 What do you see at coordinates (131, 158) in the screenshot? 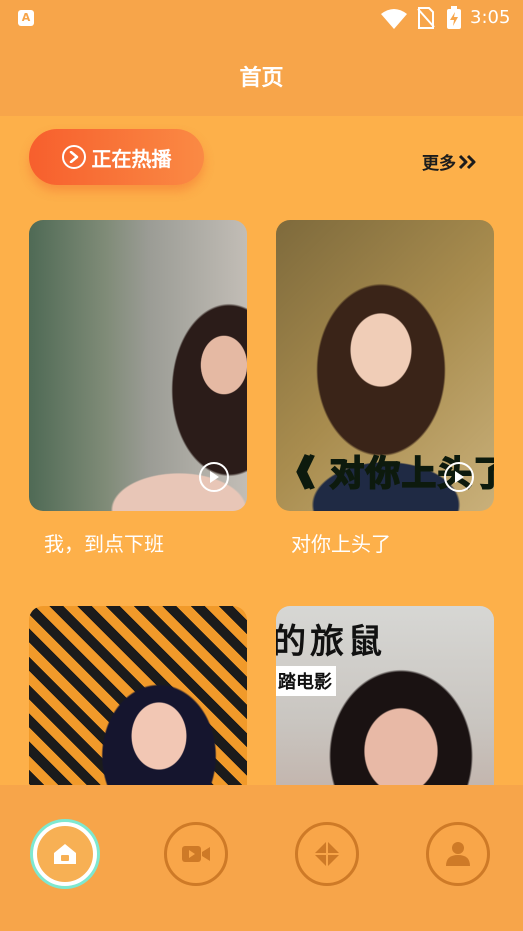
I see `now-playing-label: 正在热播` at bounding box center [131, 158].